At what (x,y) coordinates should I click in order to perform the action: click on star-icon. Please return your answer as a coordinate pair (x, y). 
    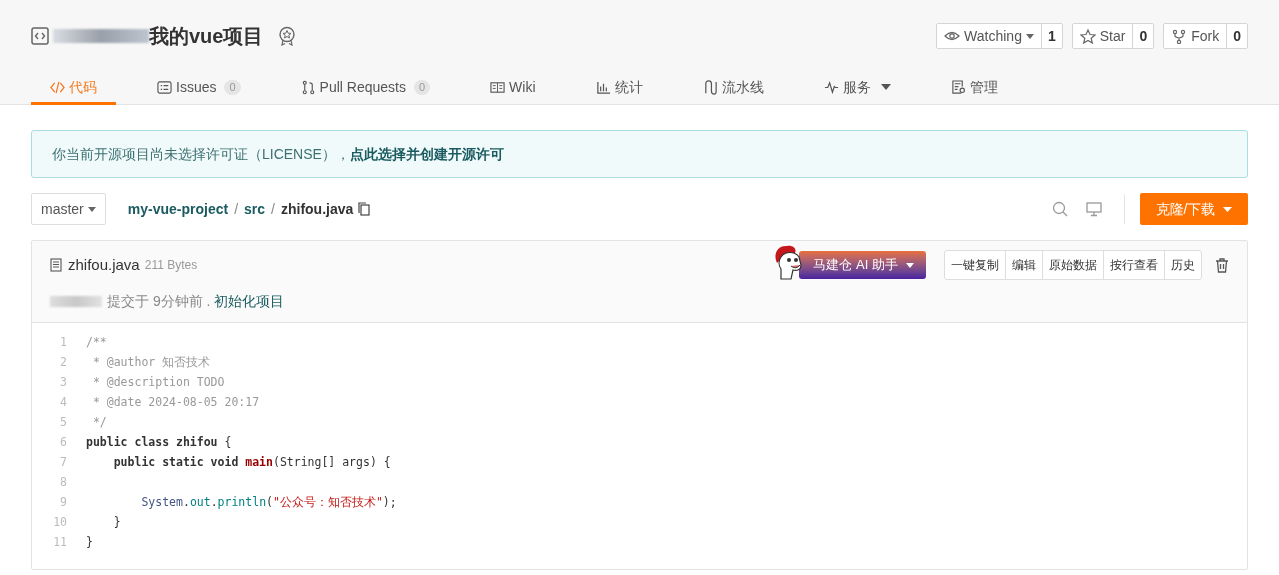
    Looking at the image, I should click on (1087, 36).